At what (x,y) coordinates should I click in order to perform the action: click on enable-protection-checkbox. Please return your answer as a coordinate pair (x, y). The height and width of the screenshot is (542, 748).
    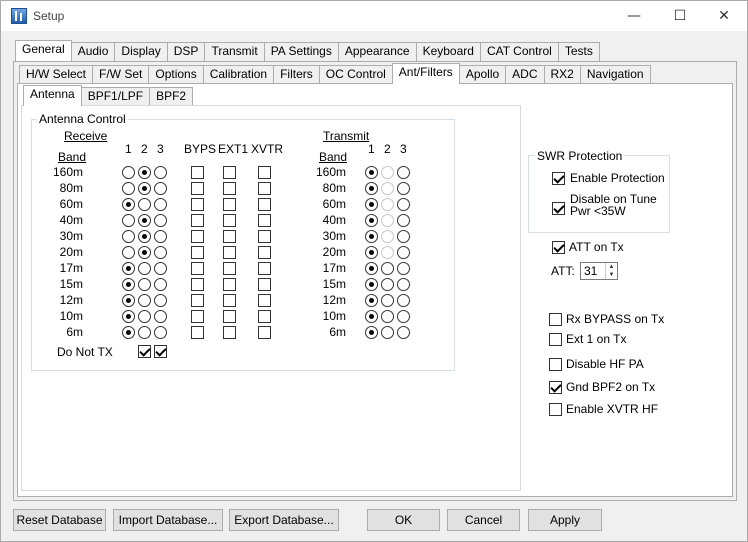
    Looking at the image, I should click on (558, 178).